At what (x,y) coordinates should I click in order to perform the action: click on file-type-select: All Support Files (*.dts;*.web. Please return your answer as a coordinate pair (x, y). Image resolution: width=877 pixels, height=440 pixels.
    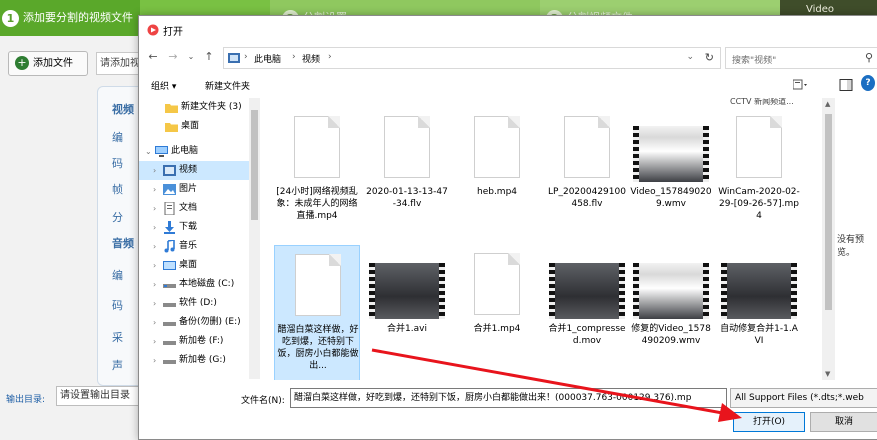
    Looking at the image, I should click on (803, 398).